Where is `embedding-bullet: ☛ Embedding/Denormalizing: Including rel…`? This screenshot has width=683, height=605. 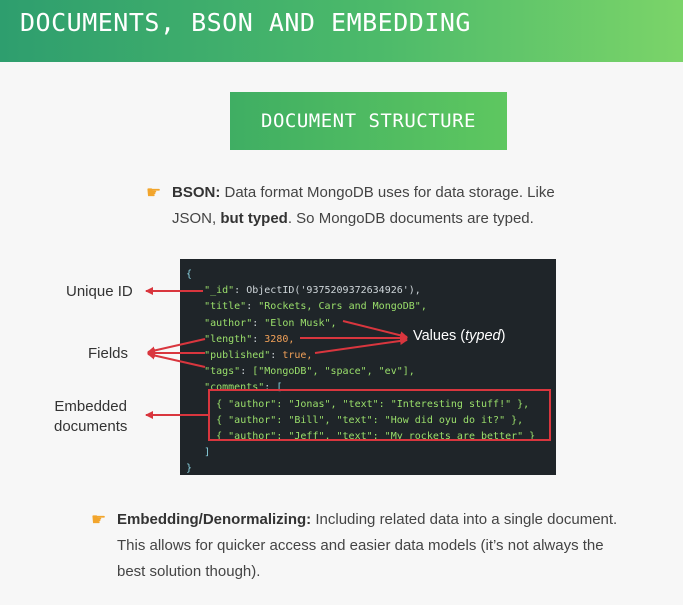 embedding-bullet: ☛ Embedding/Denormalizing: Including rel… is located at coordinates (354, 546).